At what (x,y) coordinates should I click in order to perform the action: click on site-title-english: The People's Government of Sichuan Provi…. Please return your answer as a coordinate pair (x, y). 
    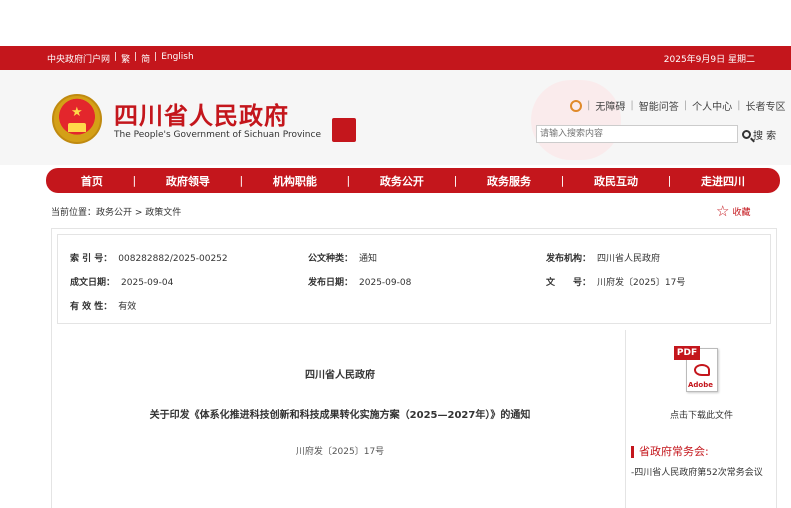
    Looking at the image, I should click on (217, 135).